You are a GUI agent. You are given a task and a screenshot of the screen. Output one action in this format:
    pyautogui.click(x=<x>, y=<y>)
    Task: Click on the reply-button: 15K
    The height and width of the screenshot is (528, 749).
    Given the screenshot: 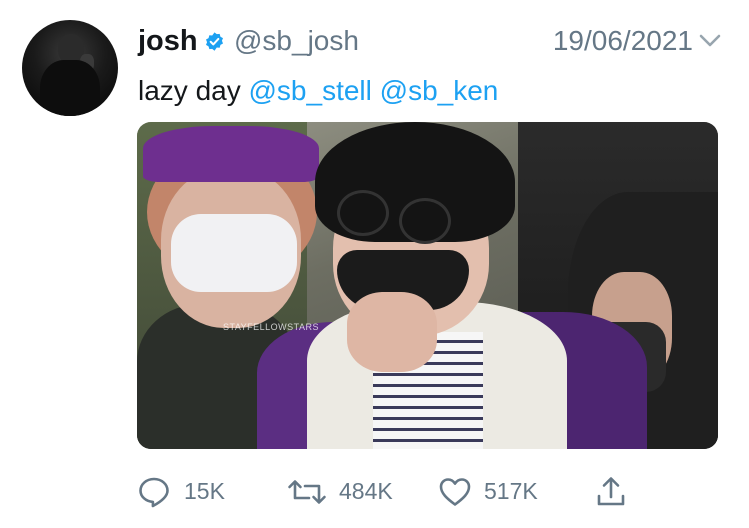 What is the action you would take?
    pyautogui.click(x=187, y=492)
    